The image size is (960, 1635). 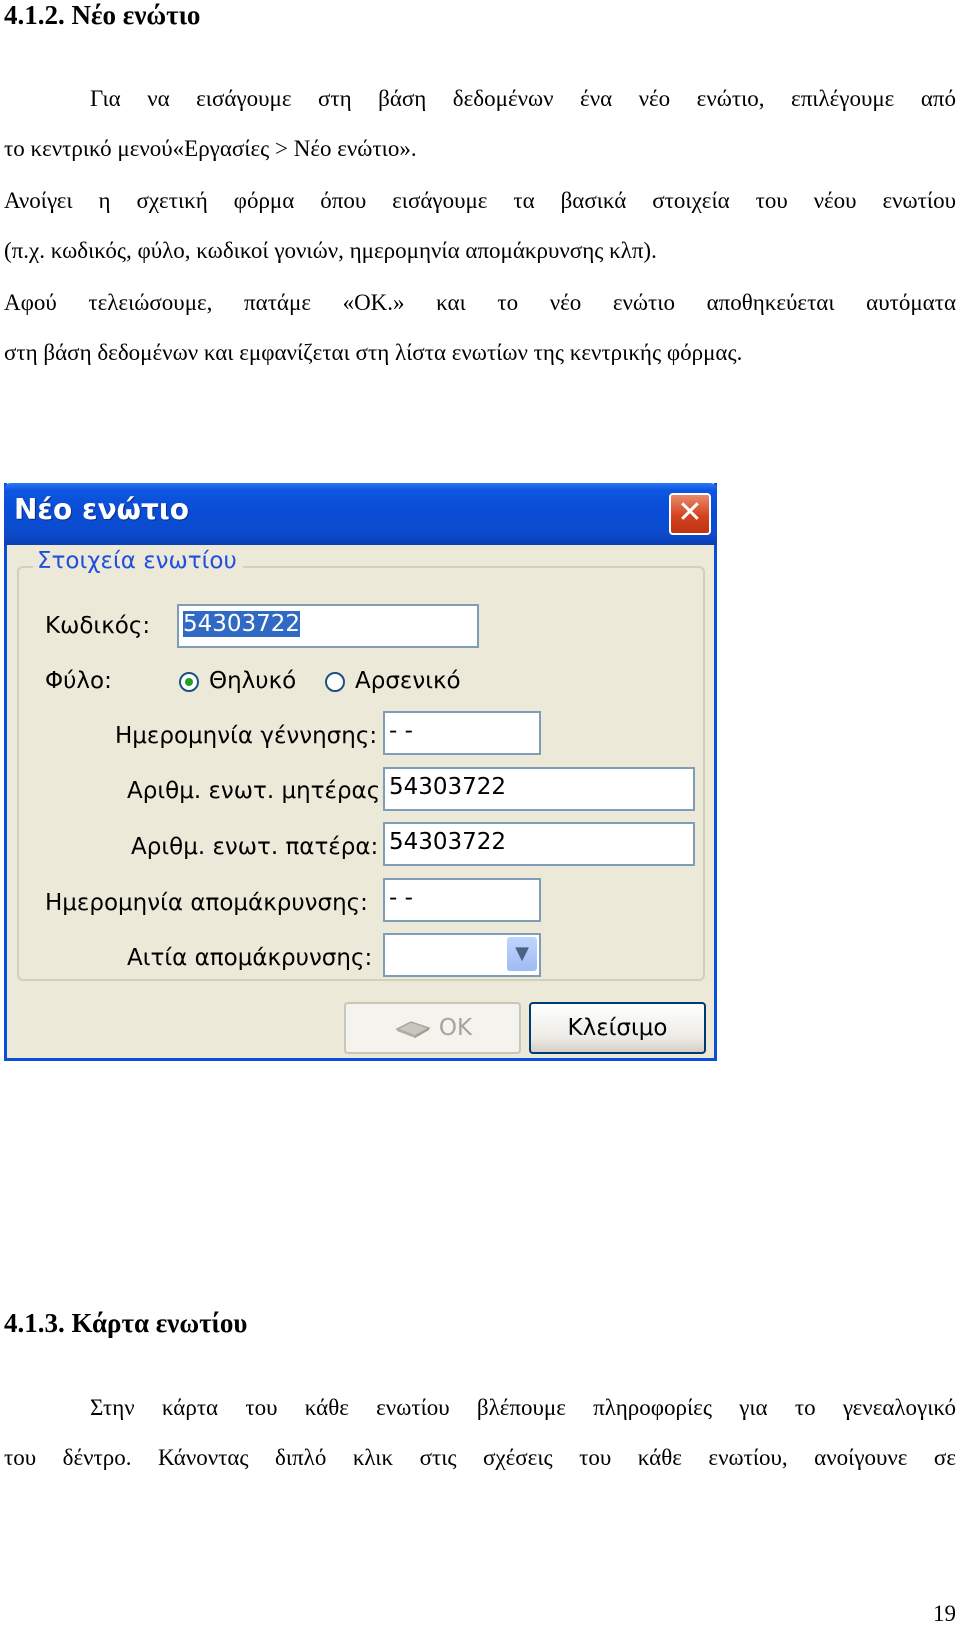 What do you see at coordinates (206, 903) in the screenshot?
I see `removal-date-label: Ημερομηνία απομάκρυνσης:` at bounding box center [206, 903].